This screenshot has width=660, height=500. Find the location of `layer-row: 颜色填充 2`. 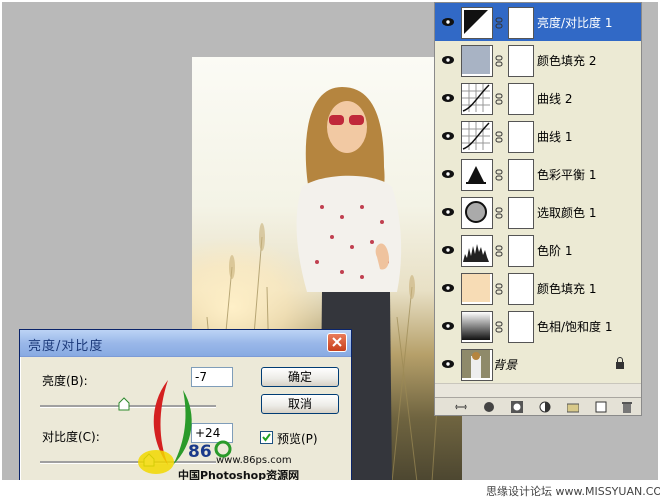

layer-row: 颜色填充 2 is located at coordinates (538, 60).